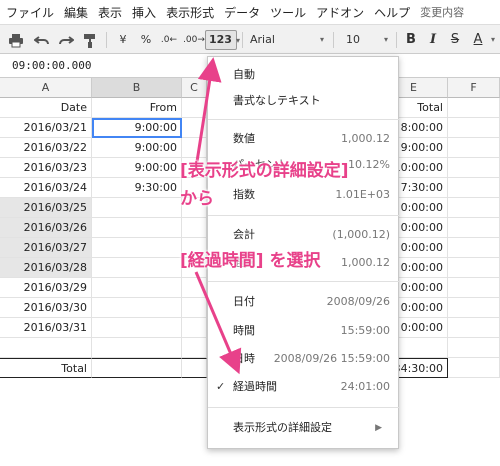 The height and width of the screenshot is (466, 500). I want to click on format-item-label: 自動, so click(244, 74).